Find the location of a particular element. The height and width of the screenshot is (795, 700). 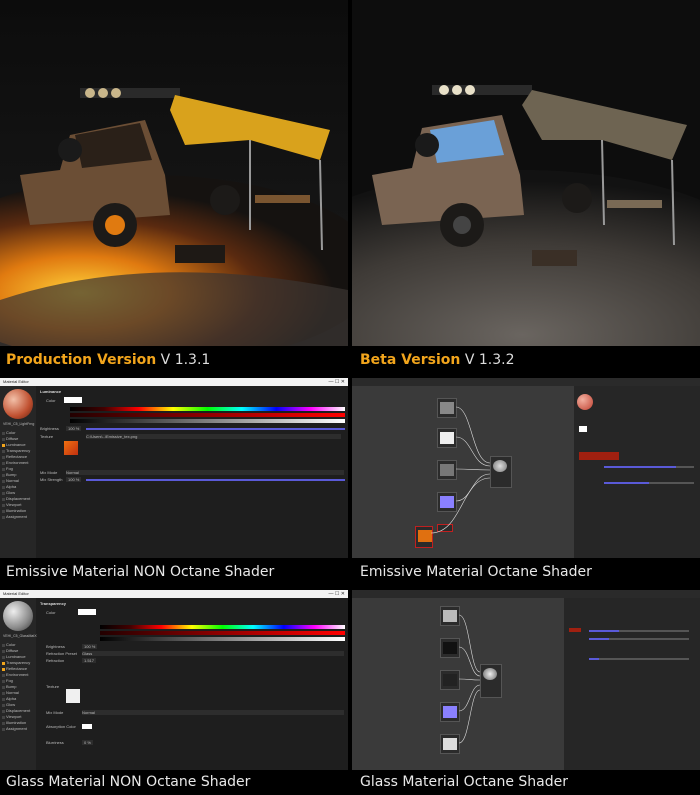

mix-strength-value: 100 % is located at coordinates (74, 479).